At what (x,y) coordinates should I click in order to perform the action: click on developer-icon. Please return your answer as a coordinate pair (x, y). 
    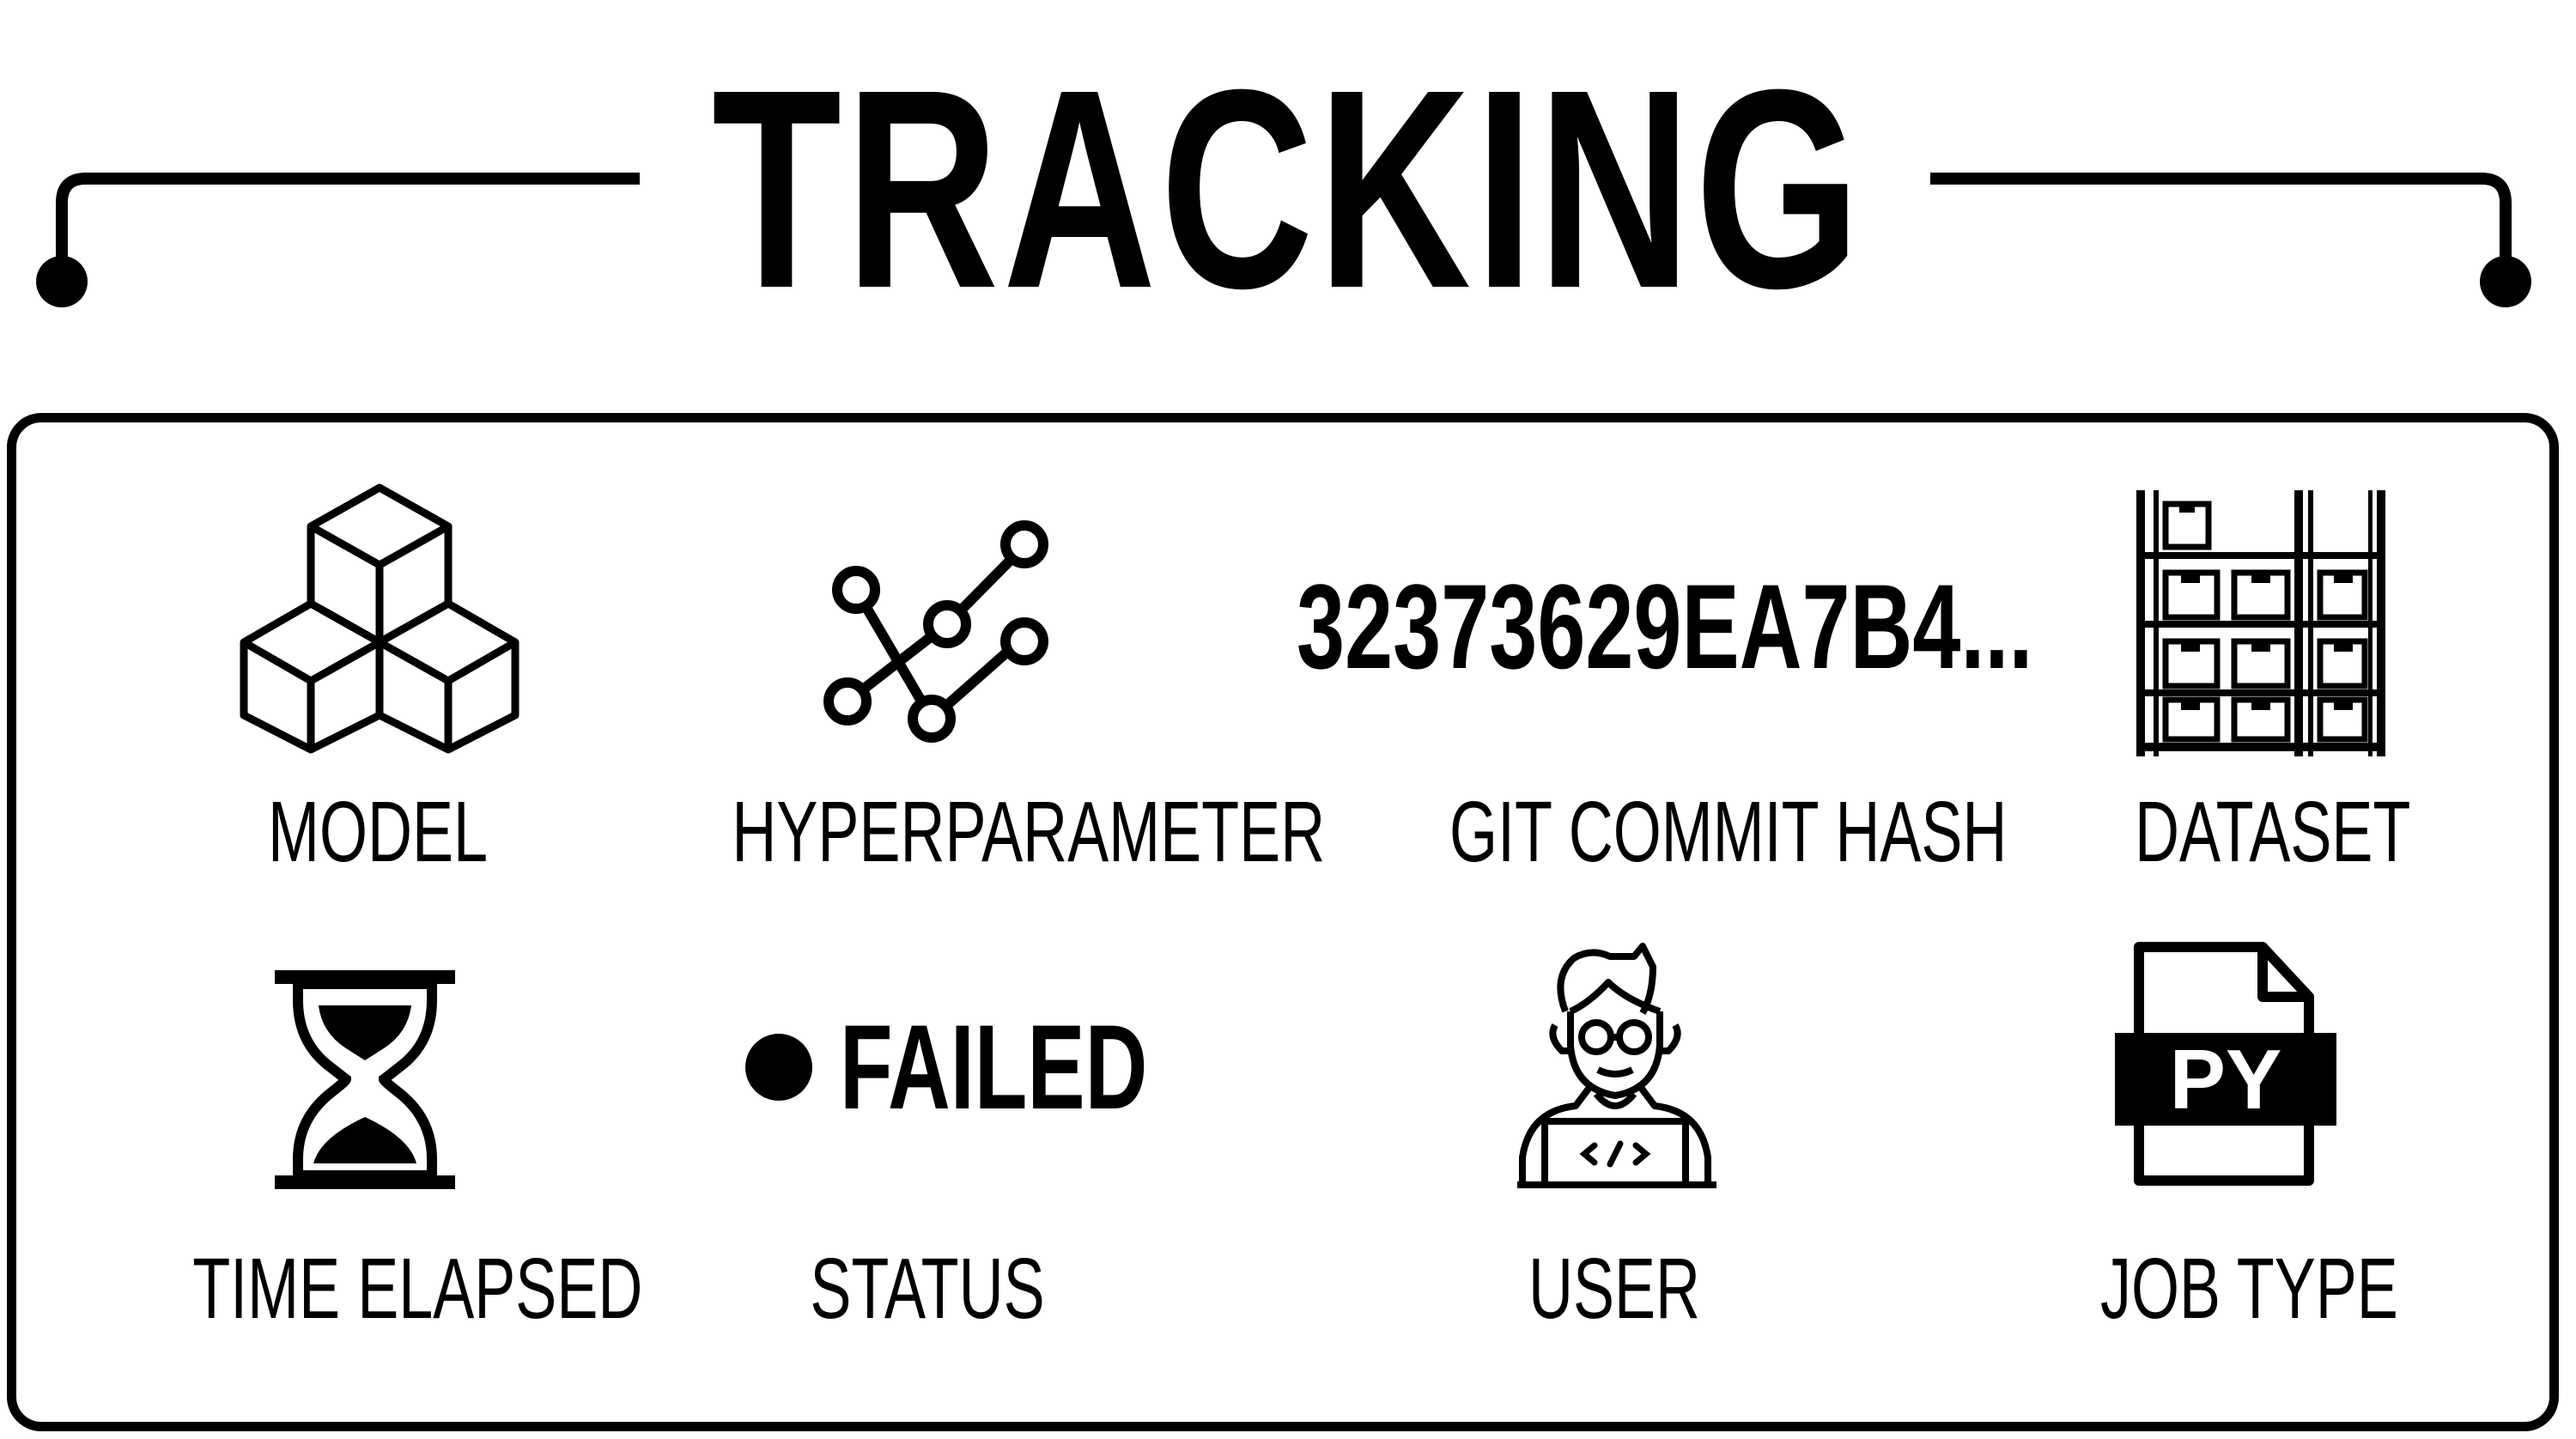
    Looking at the image, I should click on (1616, 1065).